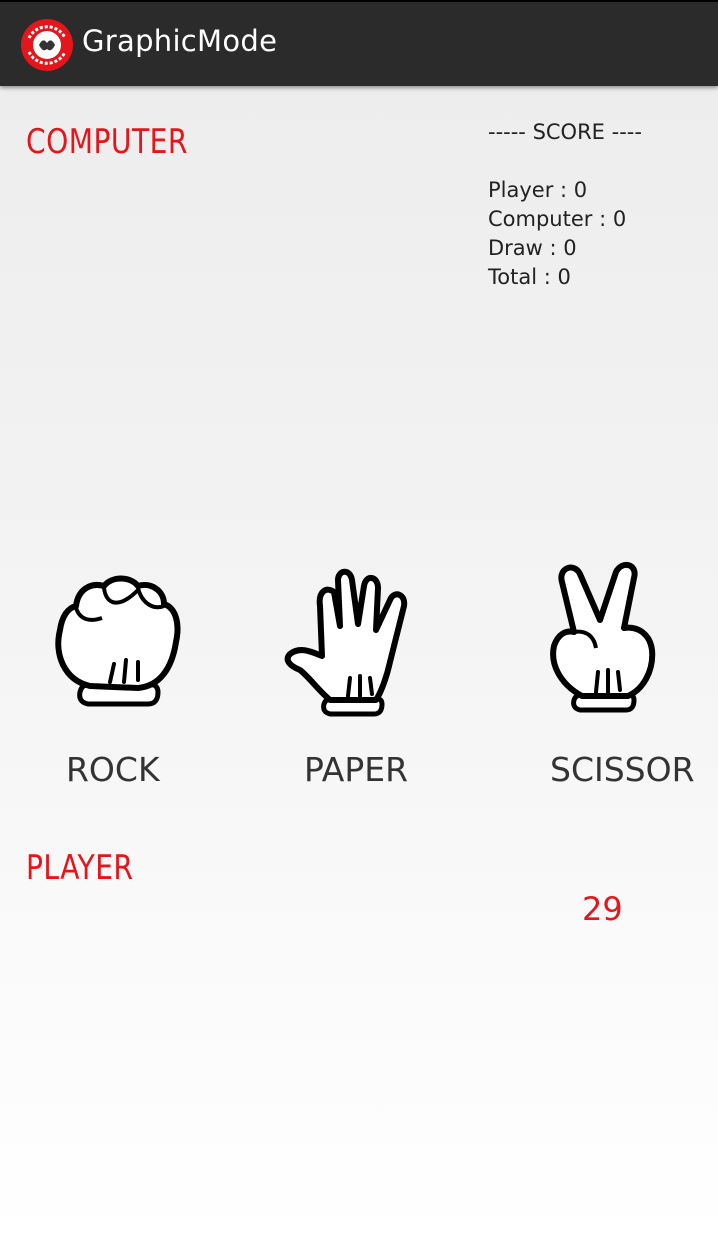 The width and height of the screenshot is (718, 1240). Describe the element at coordinates (107, 142) in the screenshot. I see `computer-title: COMPUTER` at that location.